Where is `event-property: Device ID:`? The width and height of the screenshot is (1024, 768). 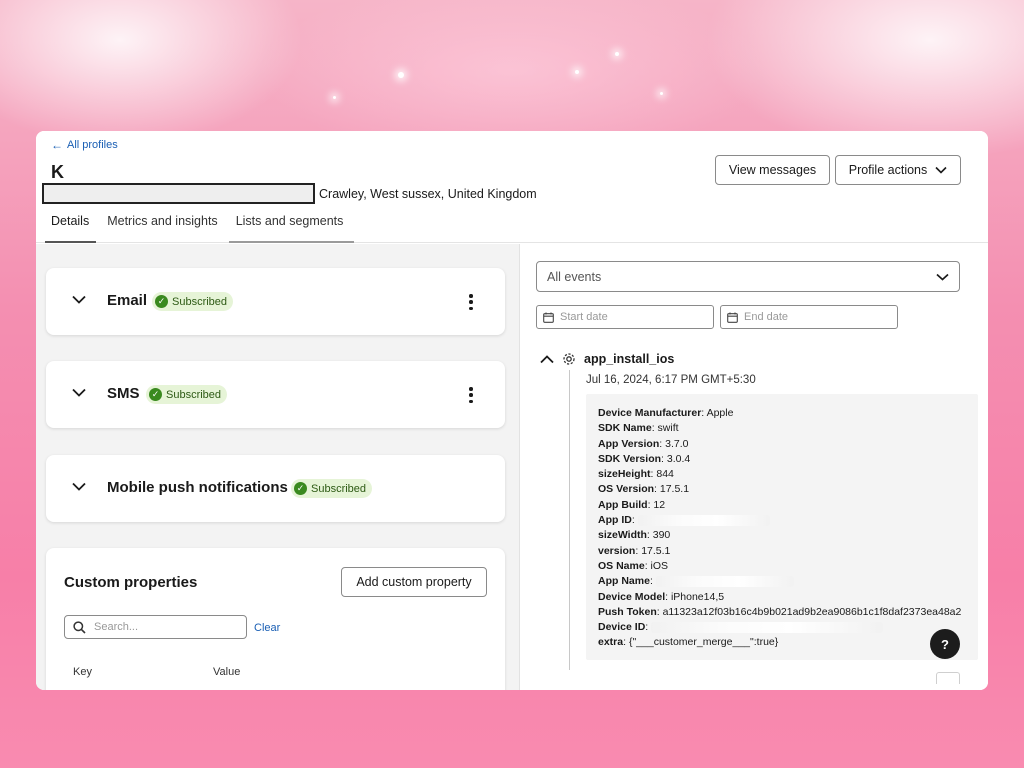
event-property: Device ID: is located at coordinates (782, 627).